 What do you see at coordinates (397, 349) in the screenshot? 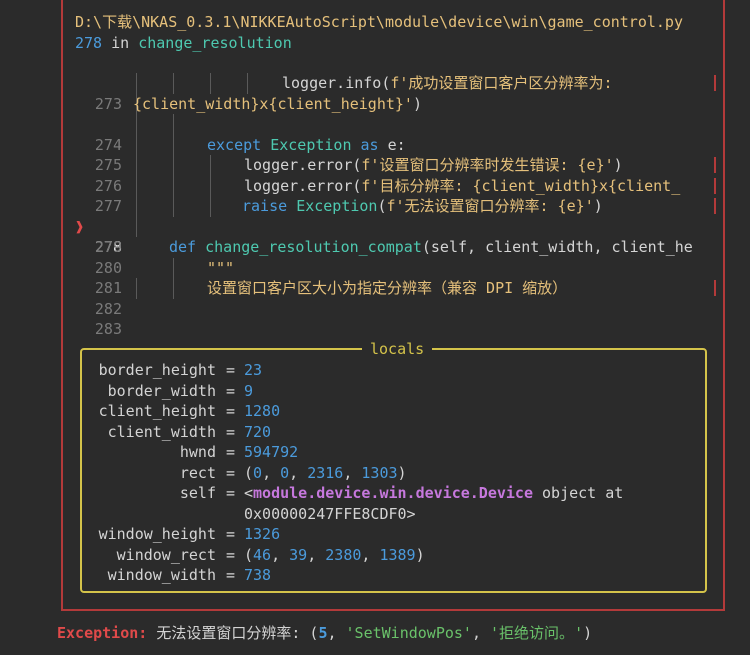
I see `locals-title: locals` at bounding box center [397, 349].